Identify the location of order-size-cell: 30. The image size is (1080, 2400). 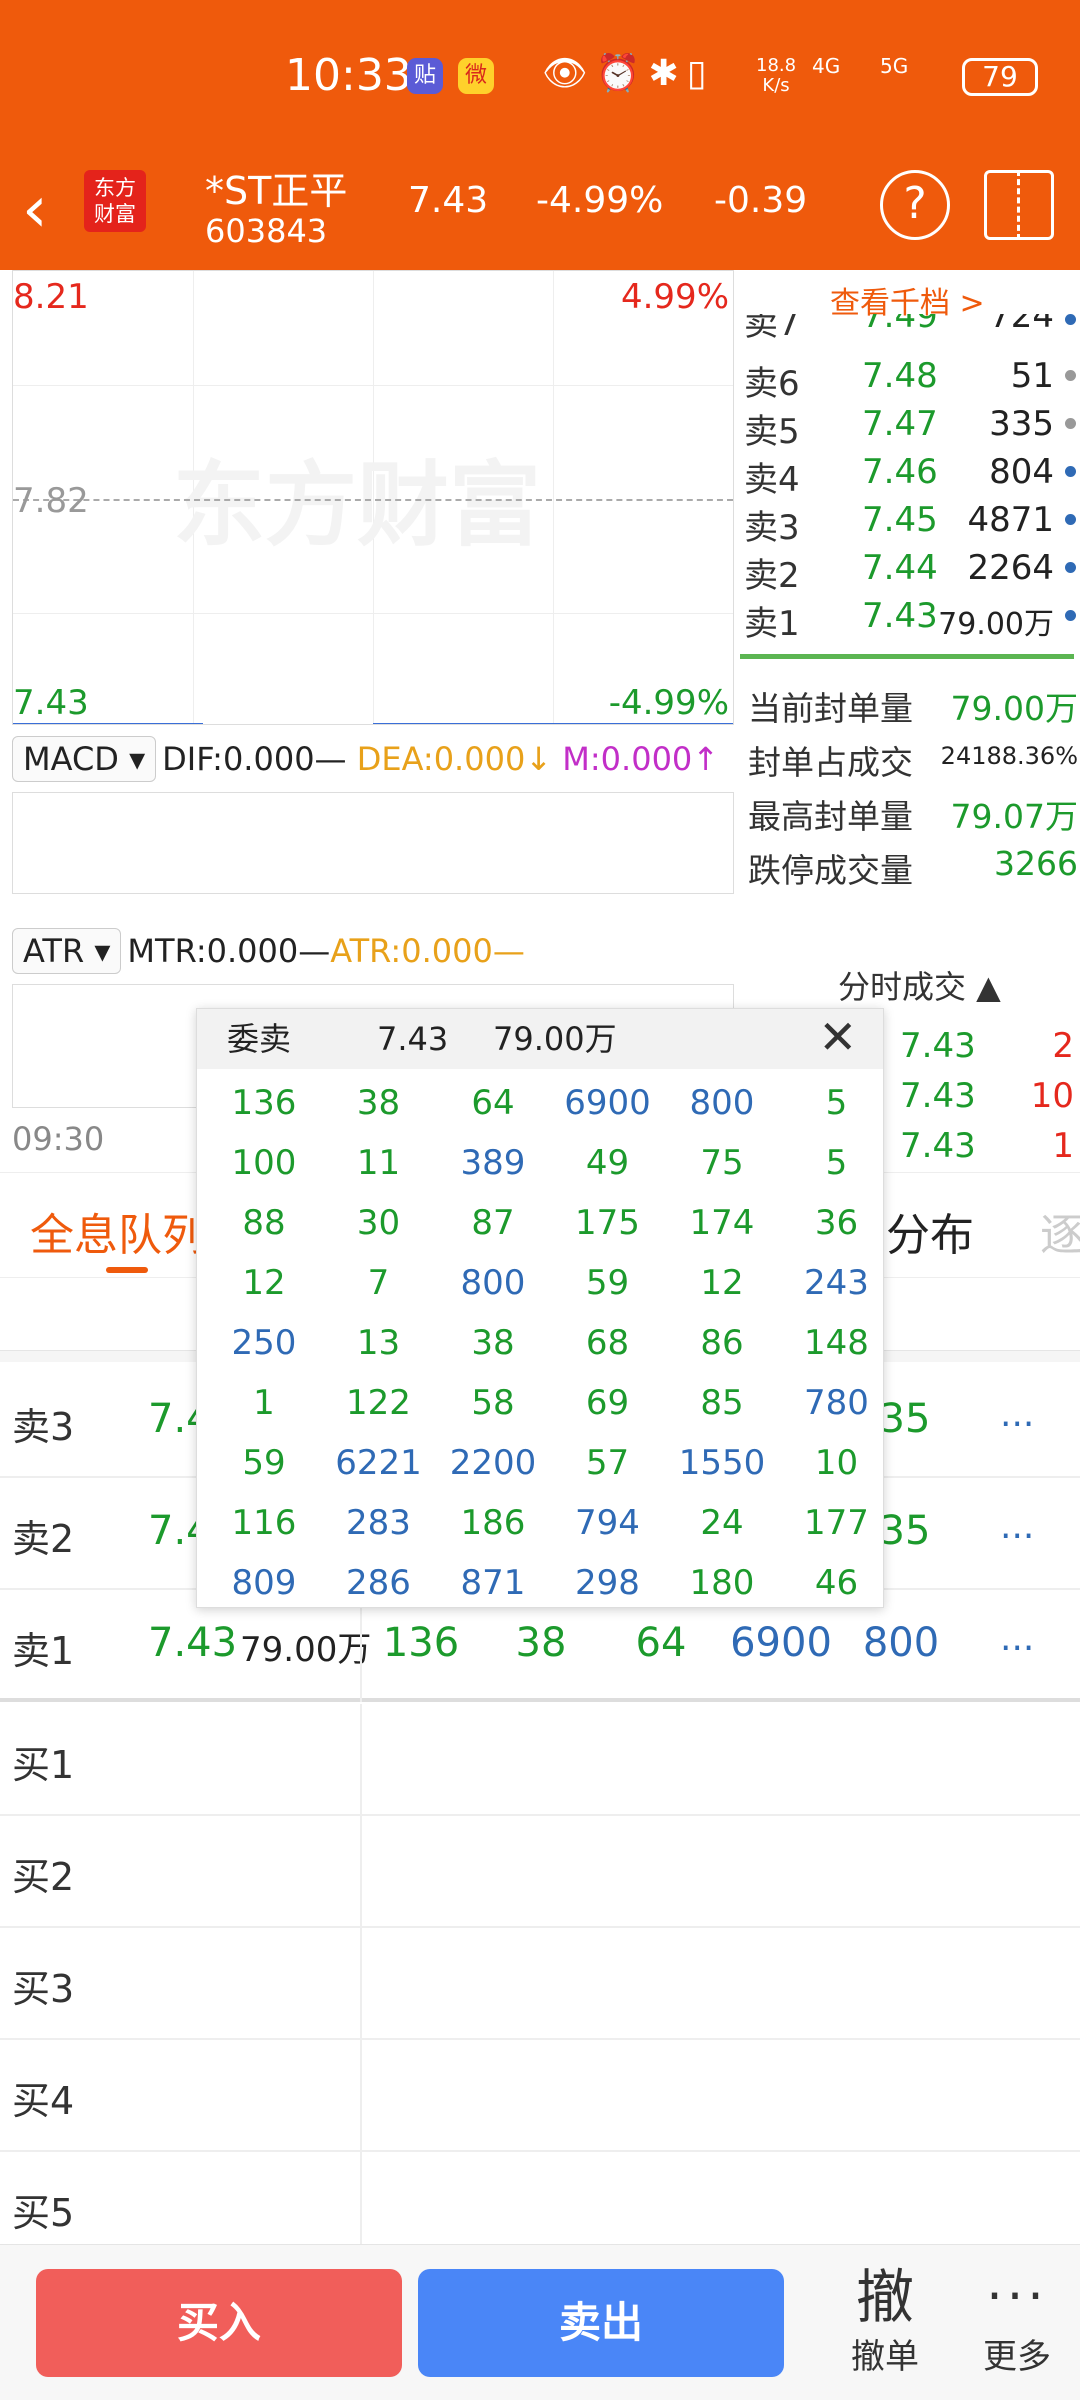
(378, 1223).